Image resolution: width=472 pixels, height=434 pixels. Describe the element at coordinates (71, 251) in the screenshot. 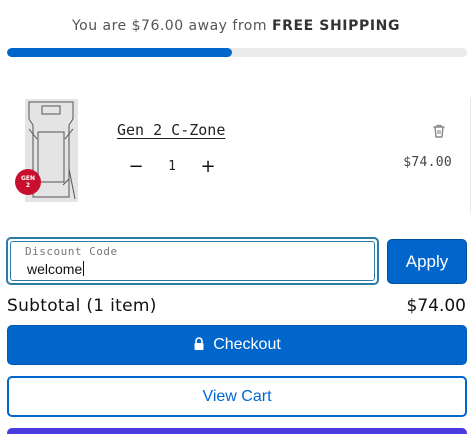

I see `discount-code-label: Discount Code` at that location.